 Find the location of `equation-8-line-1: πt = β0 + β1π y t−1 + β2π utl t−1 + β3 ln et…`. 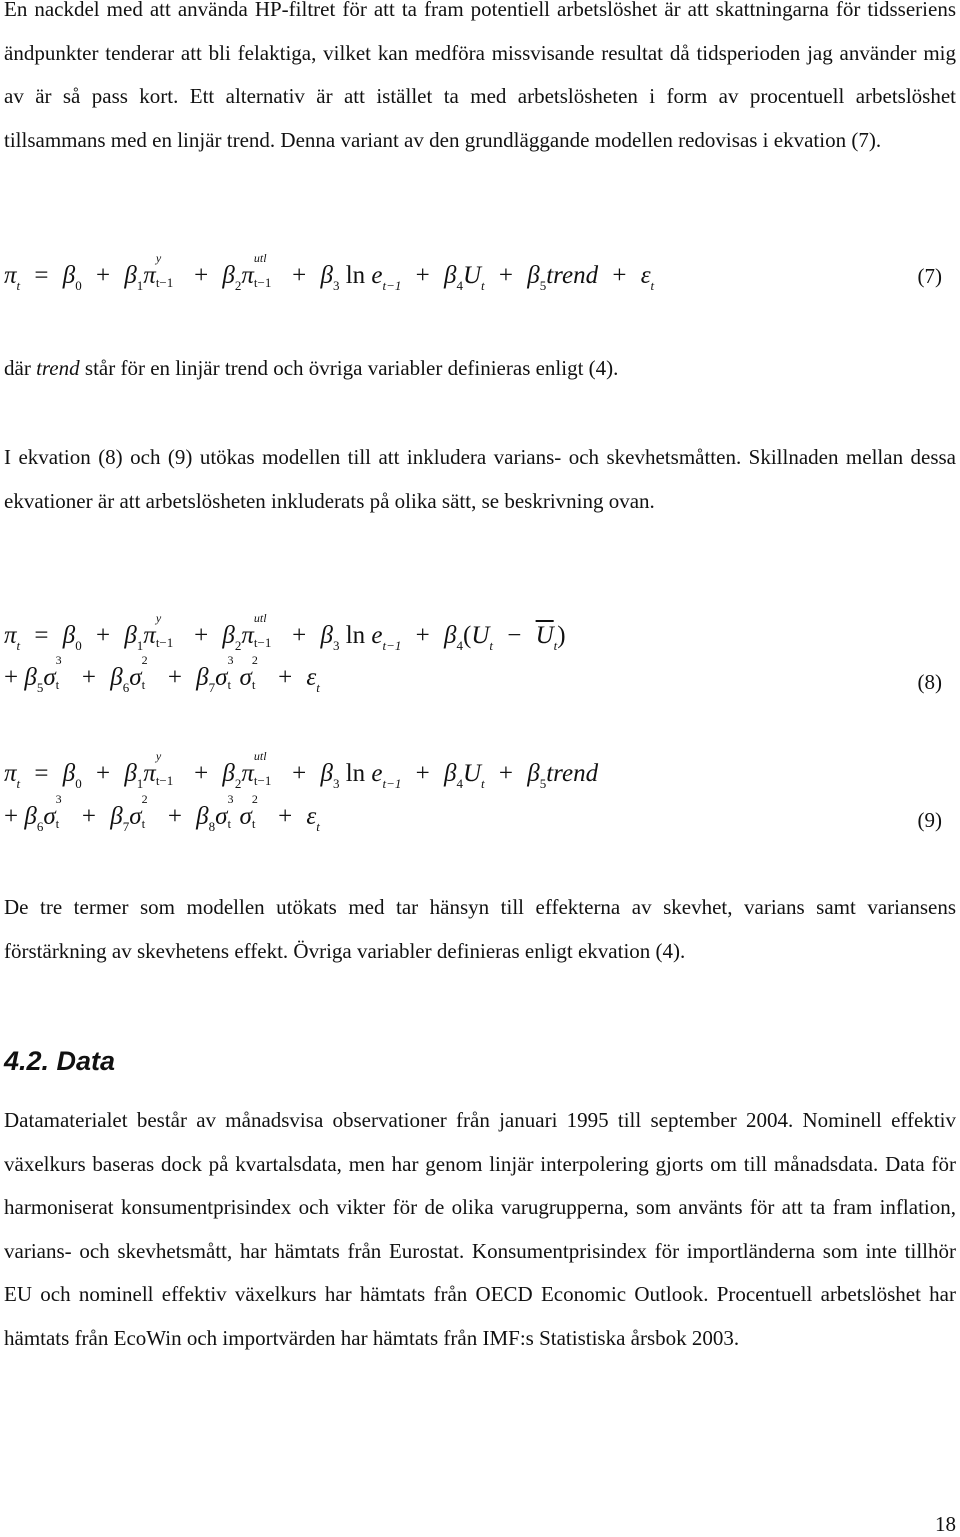

equation-8-line-1: πt = β0 + β1π y t−1 + β2π utl t−1 + β3 ln et… is located at coordinates (285, 632).